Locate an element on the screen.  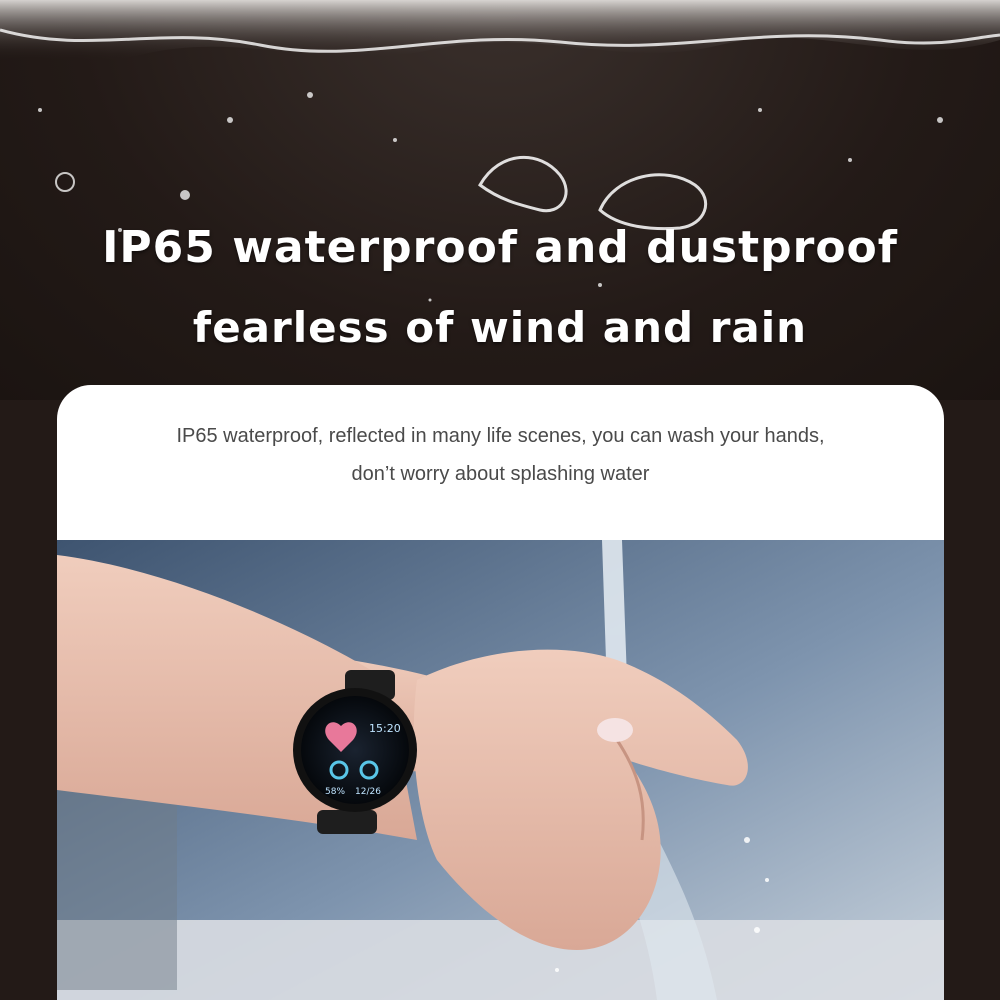
watch-date: 12/26 is located at coordinates (368, 792).